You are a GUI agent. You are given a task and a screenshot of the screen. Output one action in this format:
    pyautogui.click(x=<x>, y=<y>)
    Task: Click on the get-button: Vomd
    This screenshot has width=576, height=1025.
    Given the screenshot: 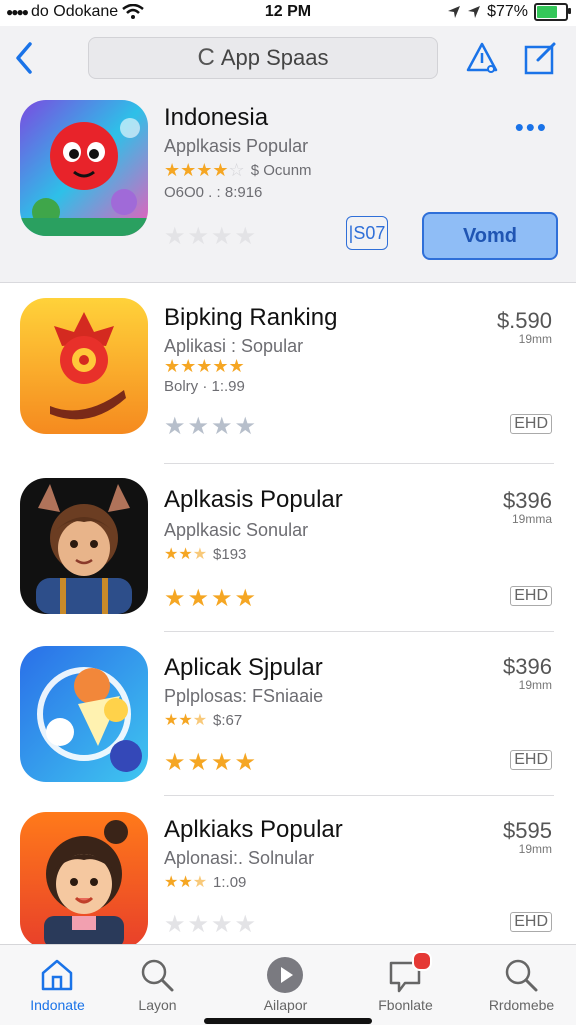 What is the action you would take?
    pyautogui.click(x=490, y=236)
    